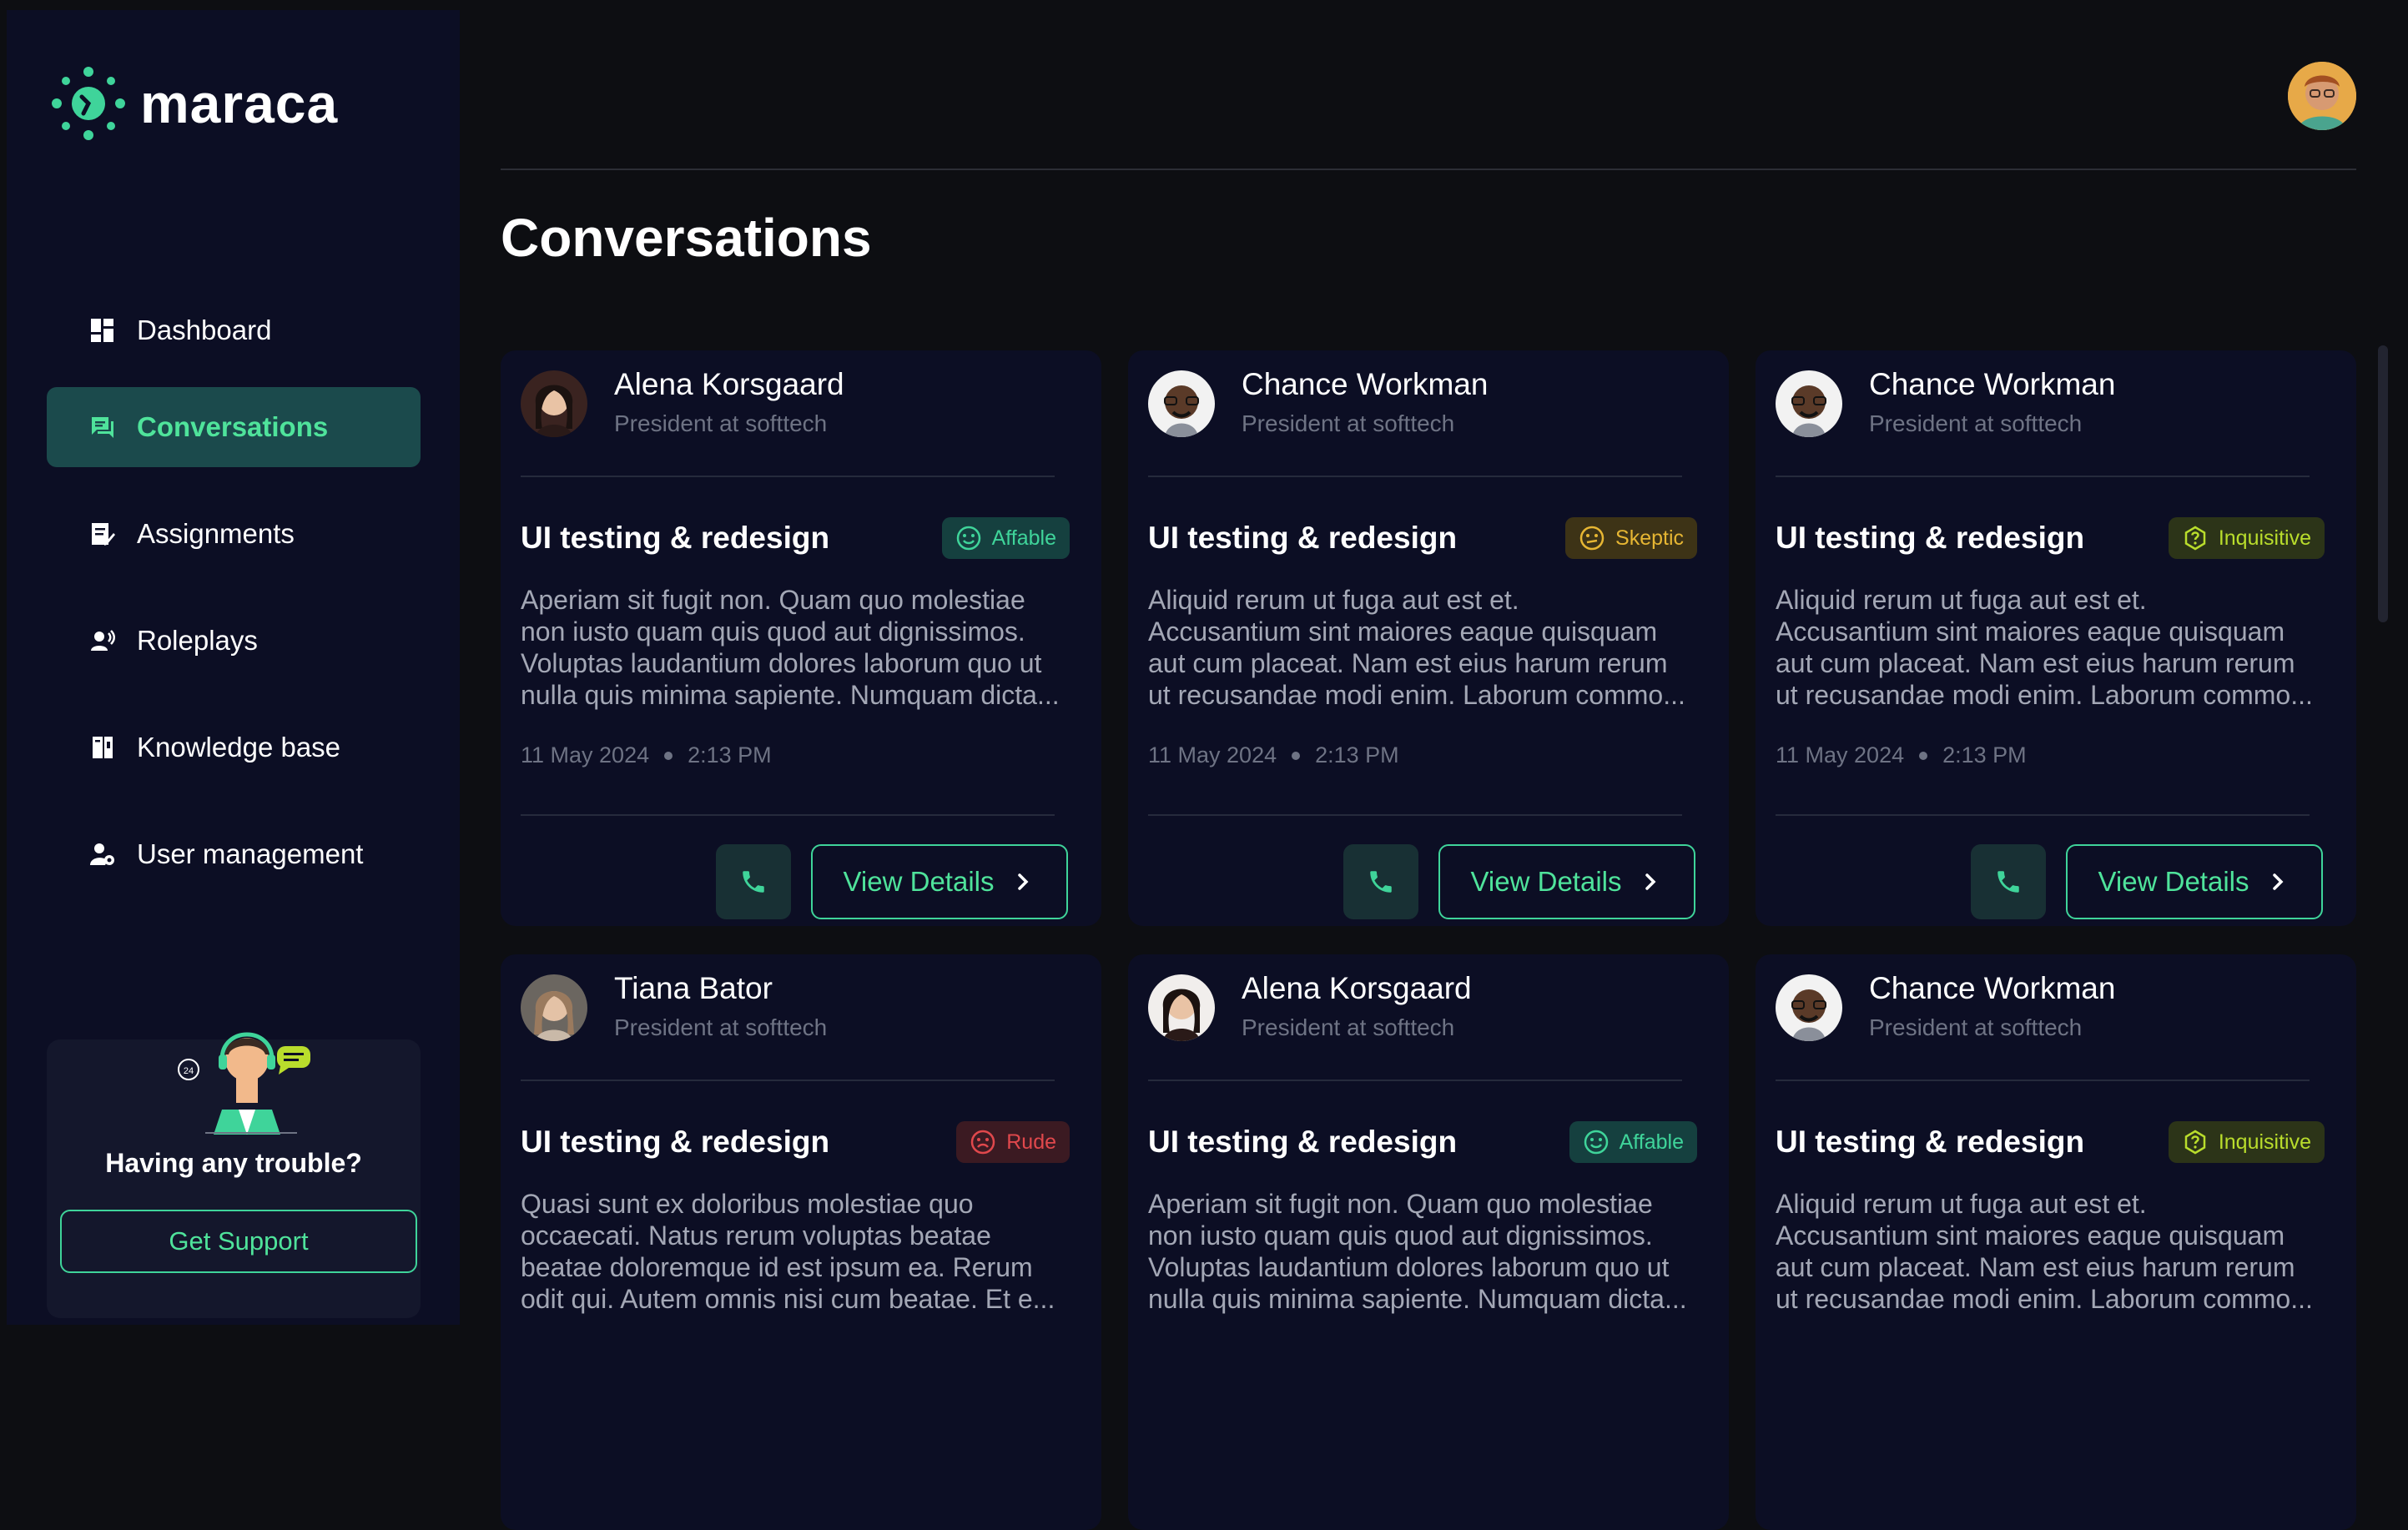 The width and height of the screenshot is (2408, 1530). I want to click on sidebar-item-label: Roleplays, so click(197, 640).